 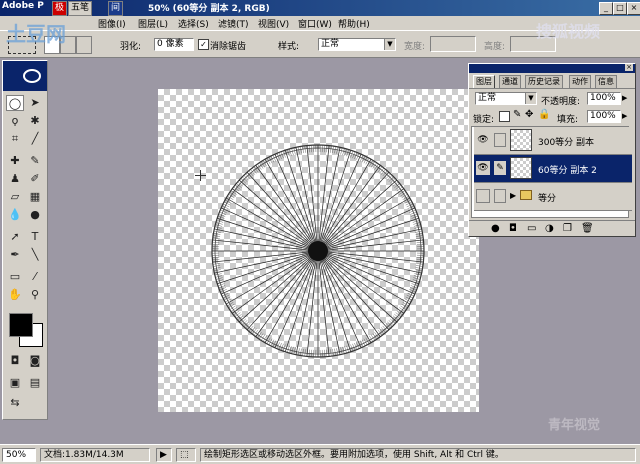 I want to click on lock-all-icon: 🔒, so click(x=544, y=114).